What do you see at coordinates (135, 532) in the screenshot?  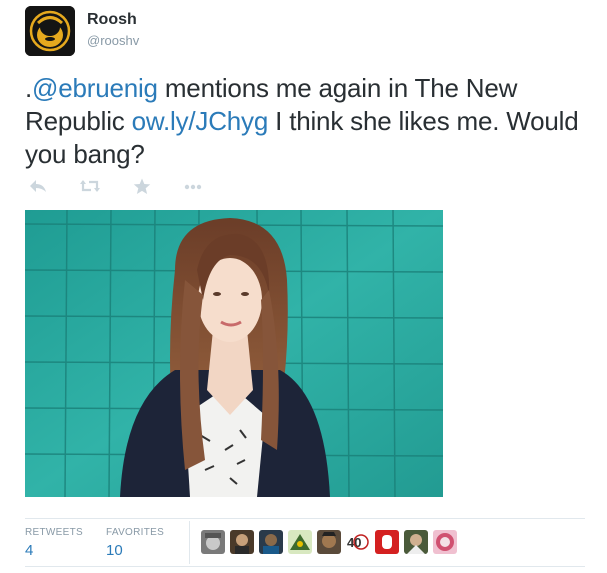 I see `favorites-label: FAVORITES` at bounding box center [135, 532].